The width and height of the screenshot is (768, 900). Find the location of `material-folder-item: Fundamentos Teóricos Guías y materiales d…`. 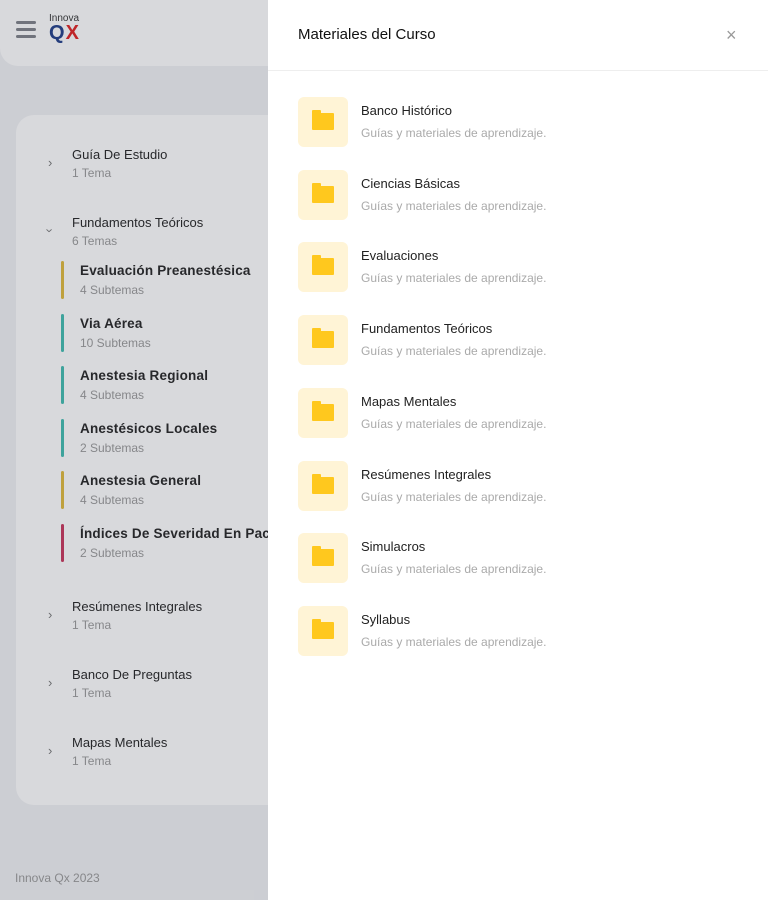

material-folder-item: Fundamentos Teóricos Guías y materiales d… is located at coordinates (518, 341).